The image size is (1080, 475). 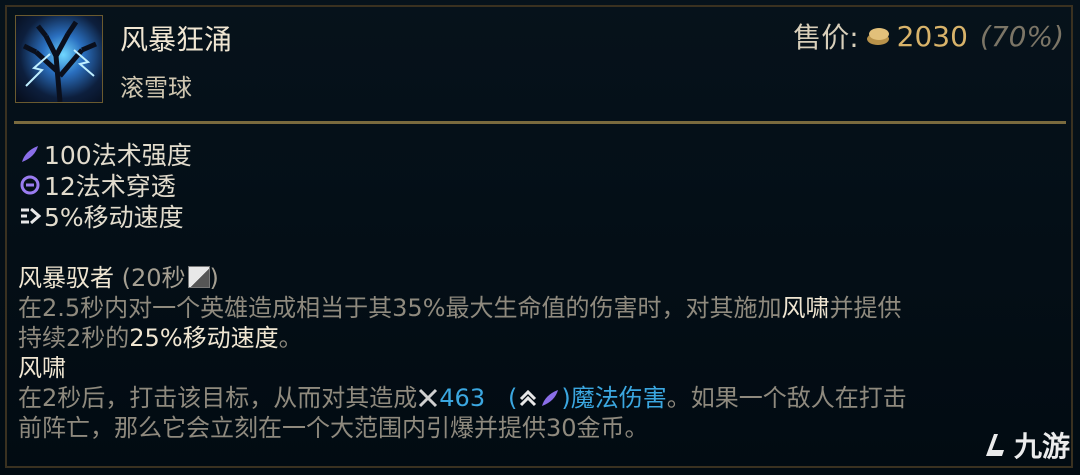 I want to click on level-up-icon, so click(x=528, y=397).